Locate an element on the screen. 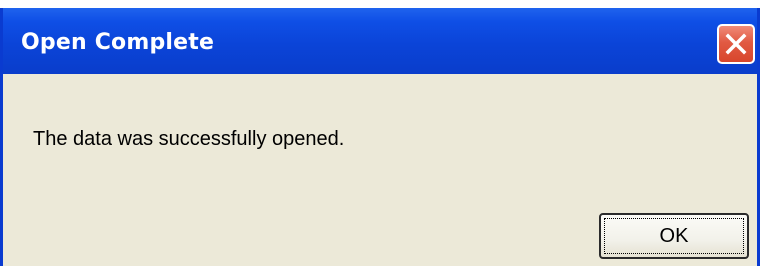 Image resolution: width=760 pixels, height=266 pixels. ok-button-label: OK is located at coordinates (674, 236).